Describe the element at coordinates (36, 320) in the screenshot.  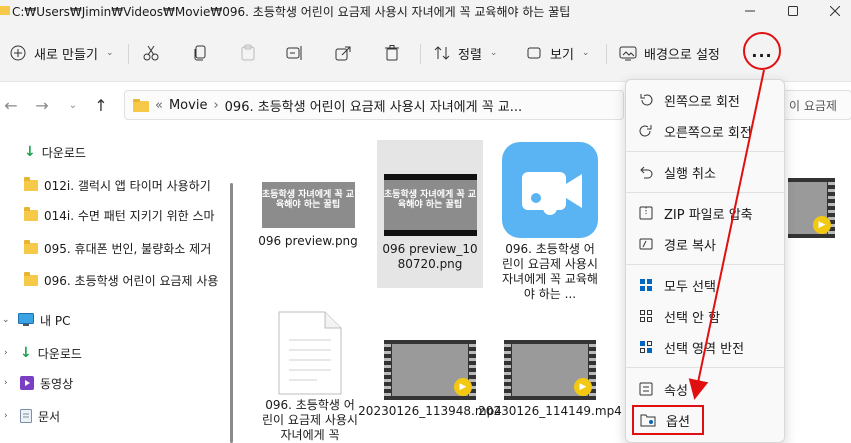
I see `sidebar-item-this-pc: ⌄ 내 PC` at that location.